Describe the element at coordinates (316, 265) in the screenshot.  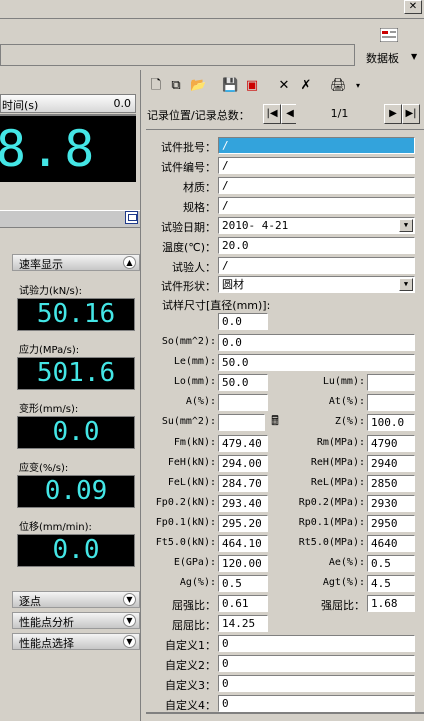
I see `tester-field: /` at that location.